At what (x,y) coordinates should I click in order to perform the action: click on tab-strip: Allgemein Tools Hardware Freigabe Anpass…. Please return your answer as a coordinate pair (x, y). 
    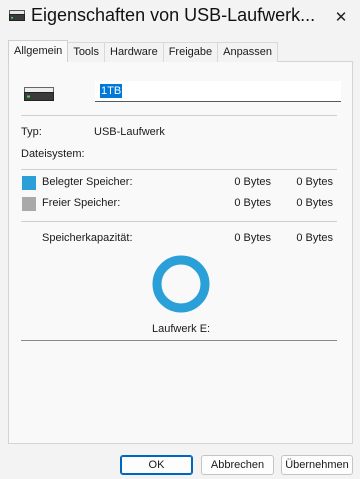
    Looking at the image, I should click on (143, 51).